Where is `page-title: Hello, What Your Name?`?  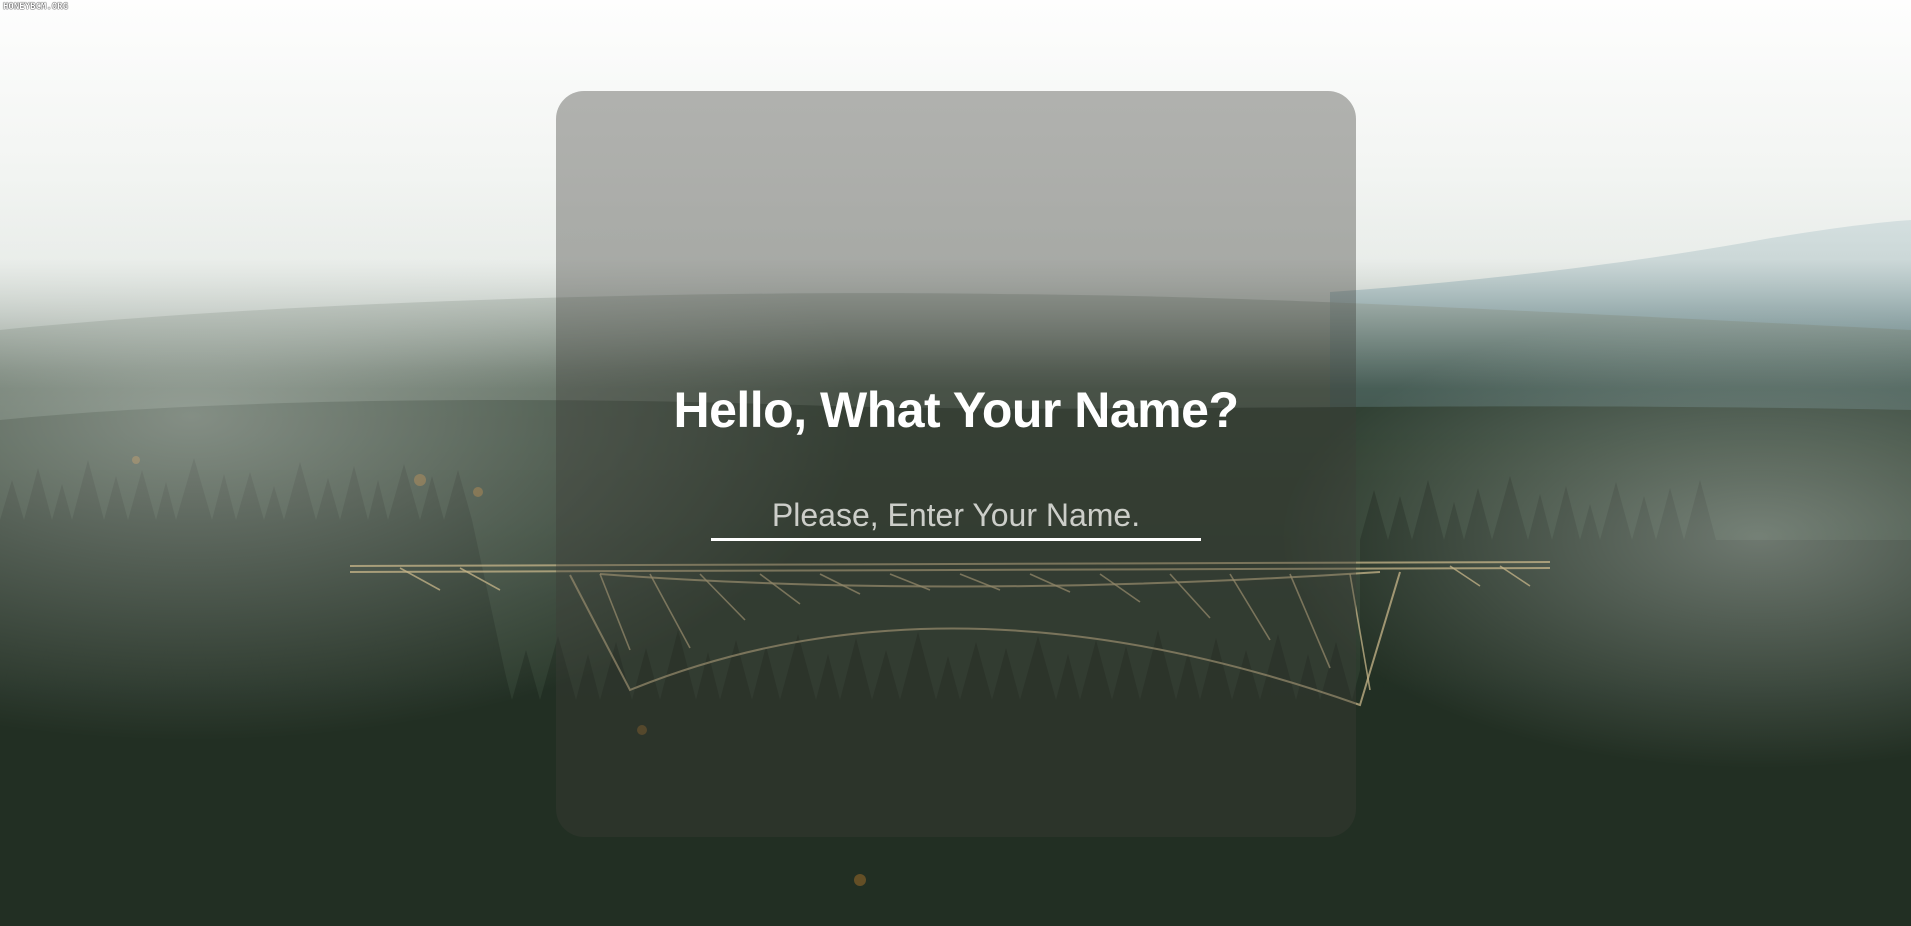
page-title: Hello, What Your Name? is located at coordinates (956, 410).